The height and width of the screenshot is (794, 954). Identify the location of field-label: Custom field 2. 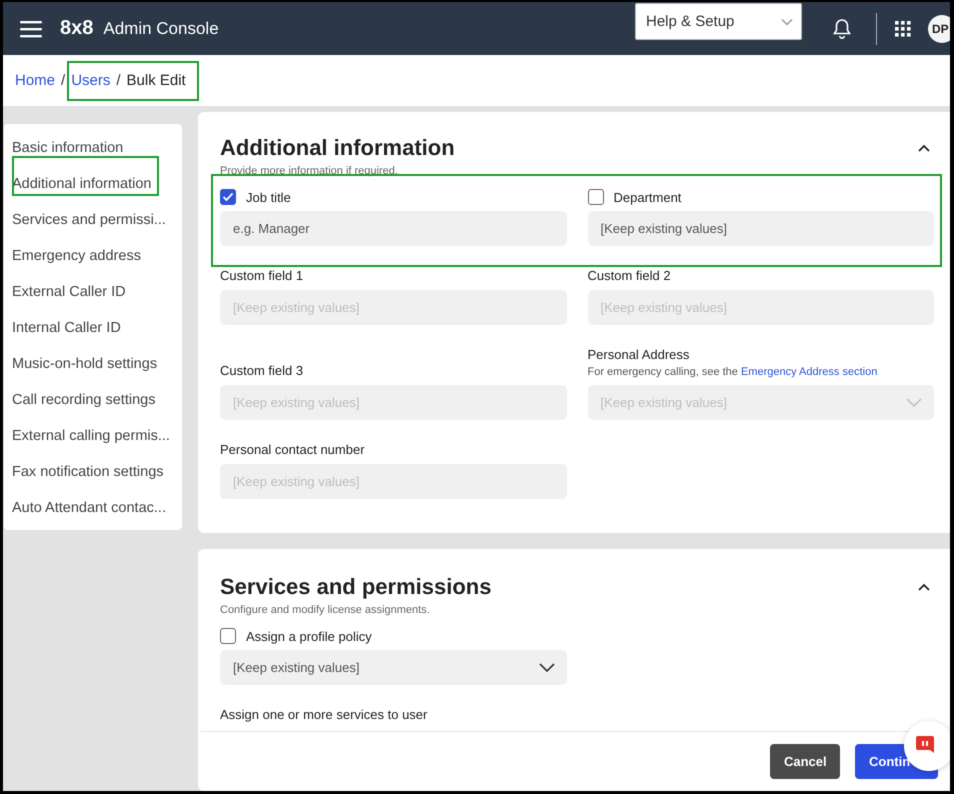
(630, 275).